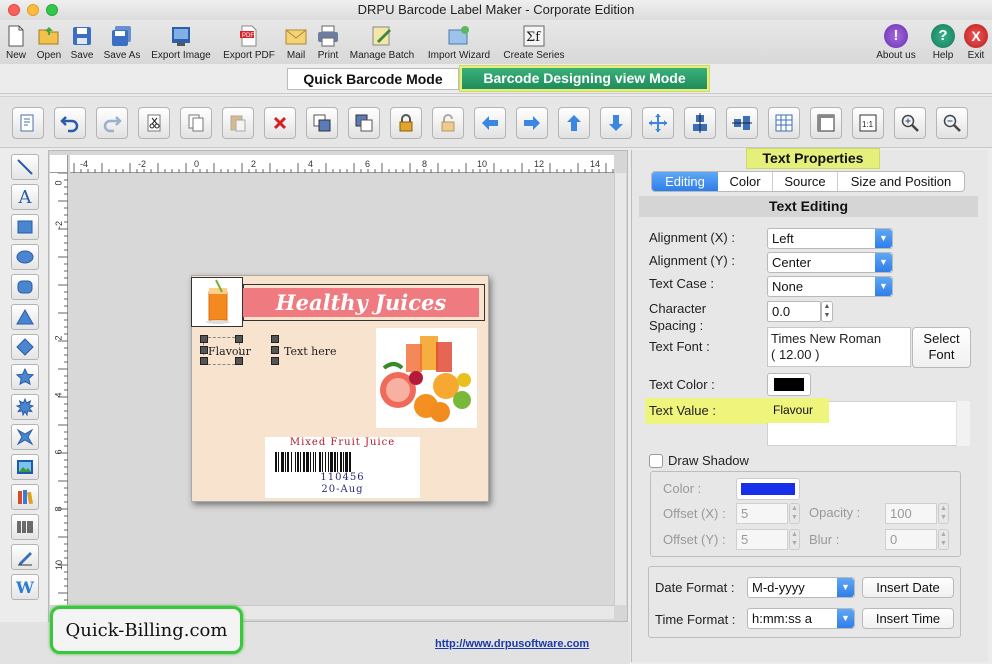 The height and width of the screenshot is (664, 992). Describe the element at coordinates (426, 378) in the screenshot. I see `fruit-image` at that location.